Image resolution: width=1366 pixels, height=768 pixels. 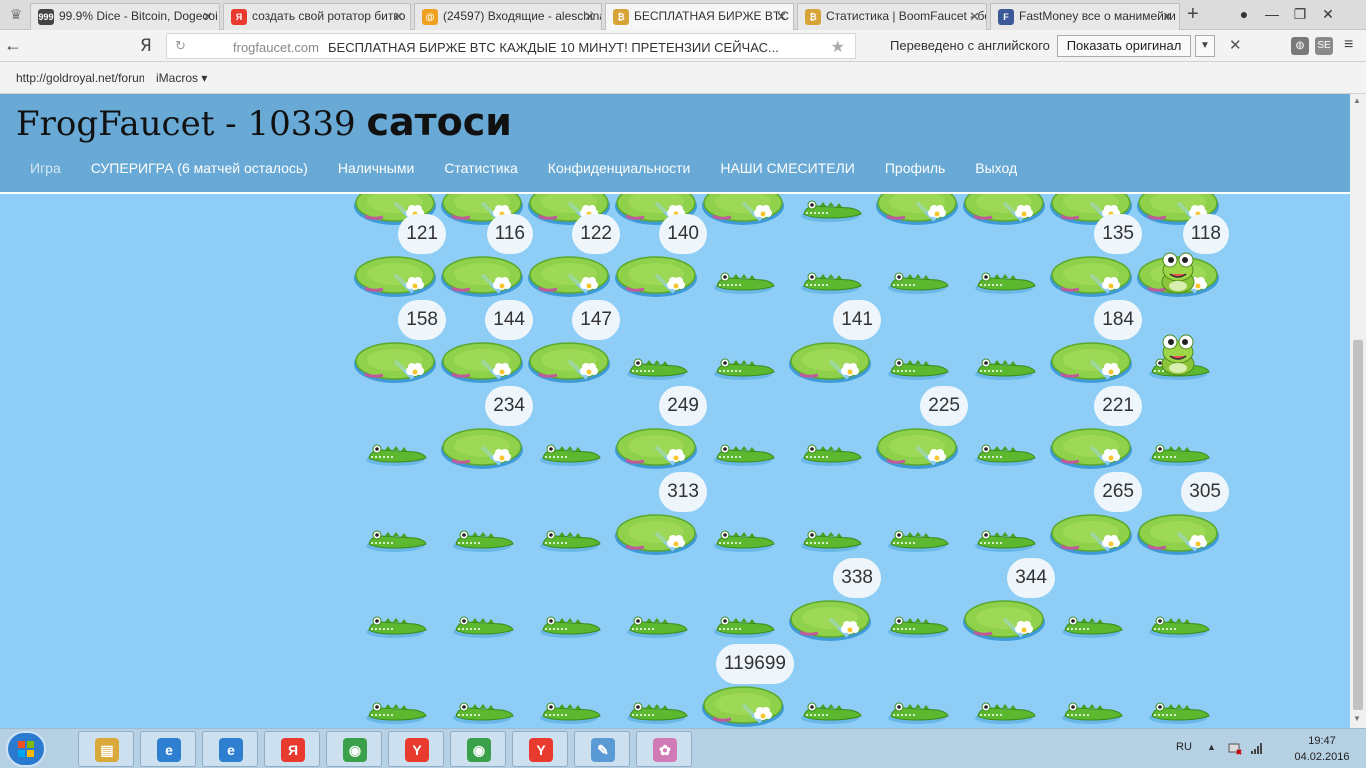 I want to click on network-icon, so click(x=1235, y=748).